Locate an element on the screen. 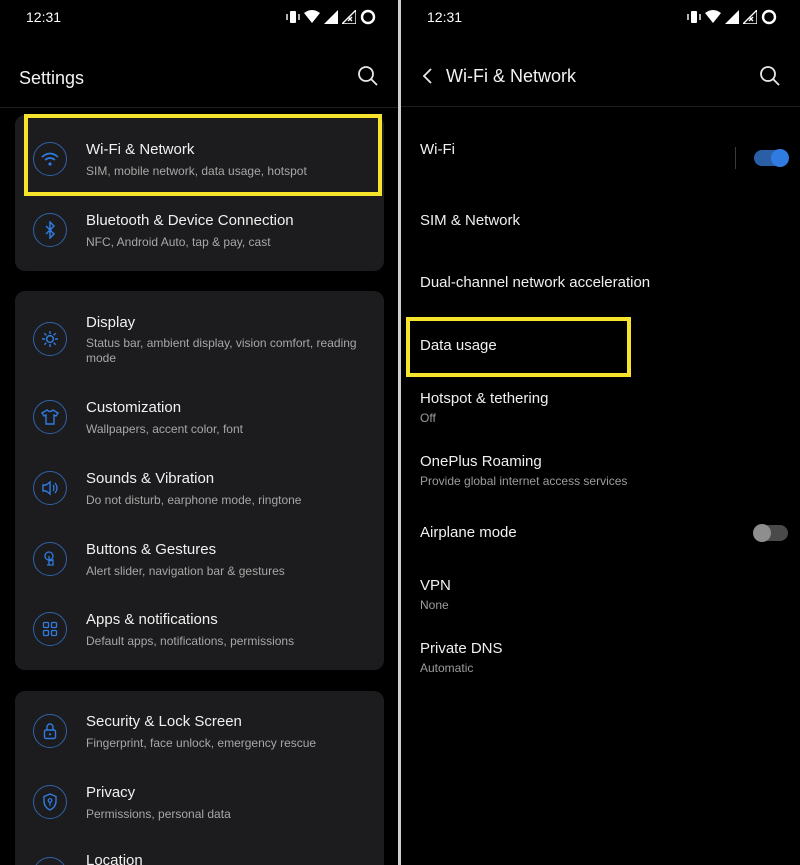 The image size is (800, 865). back-arrow-icon is located at coordinates (427, 76).